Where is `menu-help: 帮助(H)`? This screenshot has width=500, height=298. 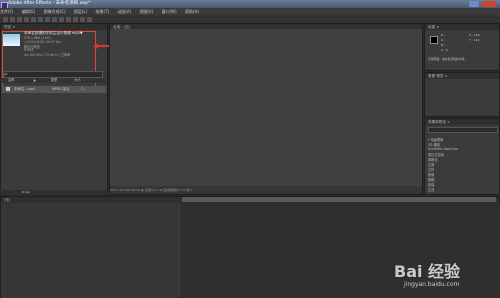
menu-help: 帮助(H) is located at coordinates (192, 11).